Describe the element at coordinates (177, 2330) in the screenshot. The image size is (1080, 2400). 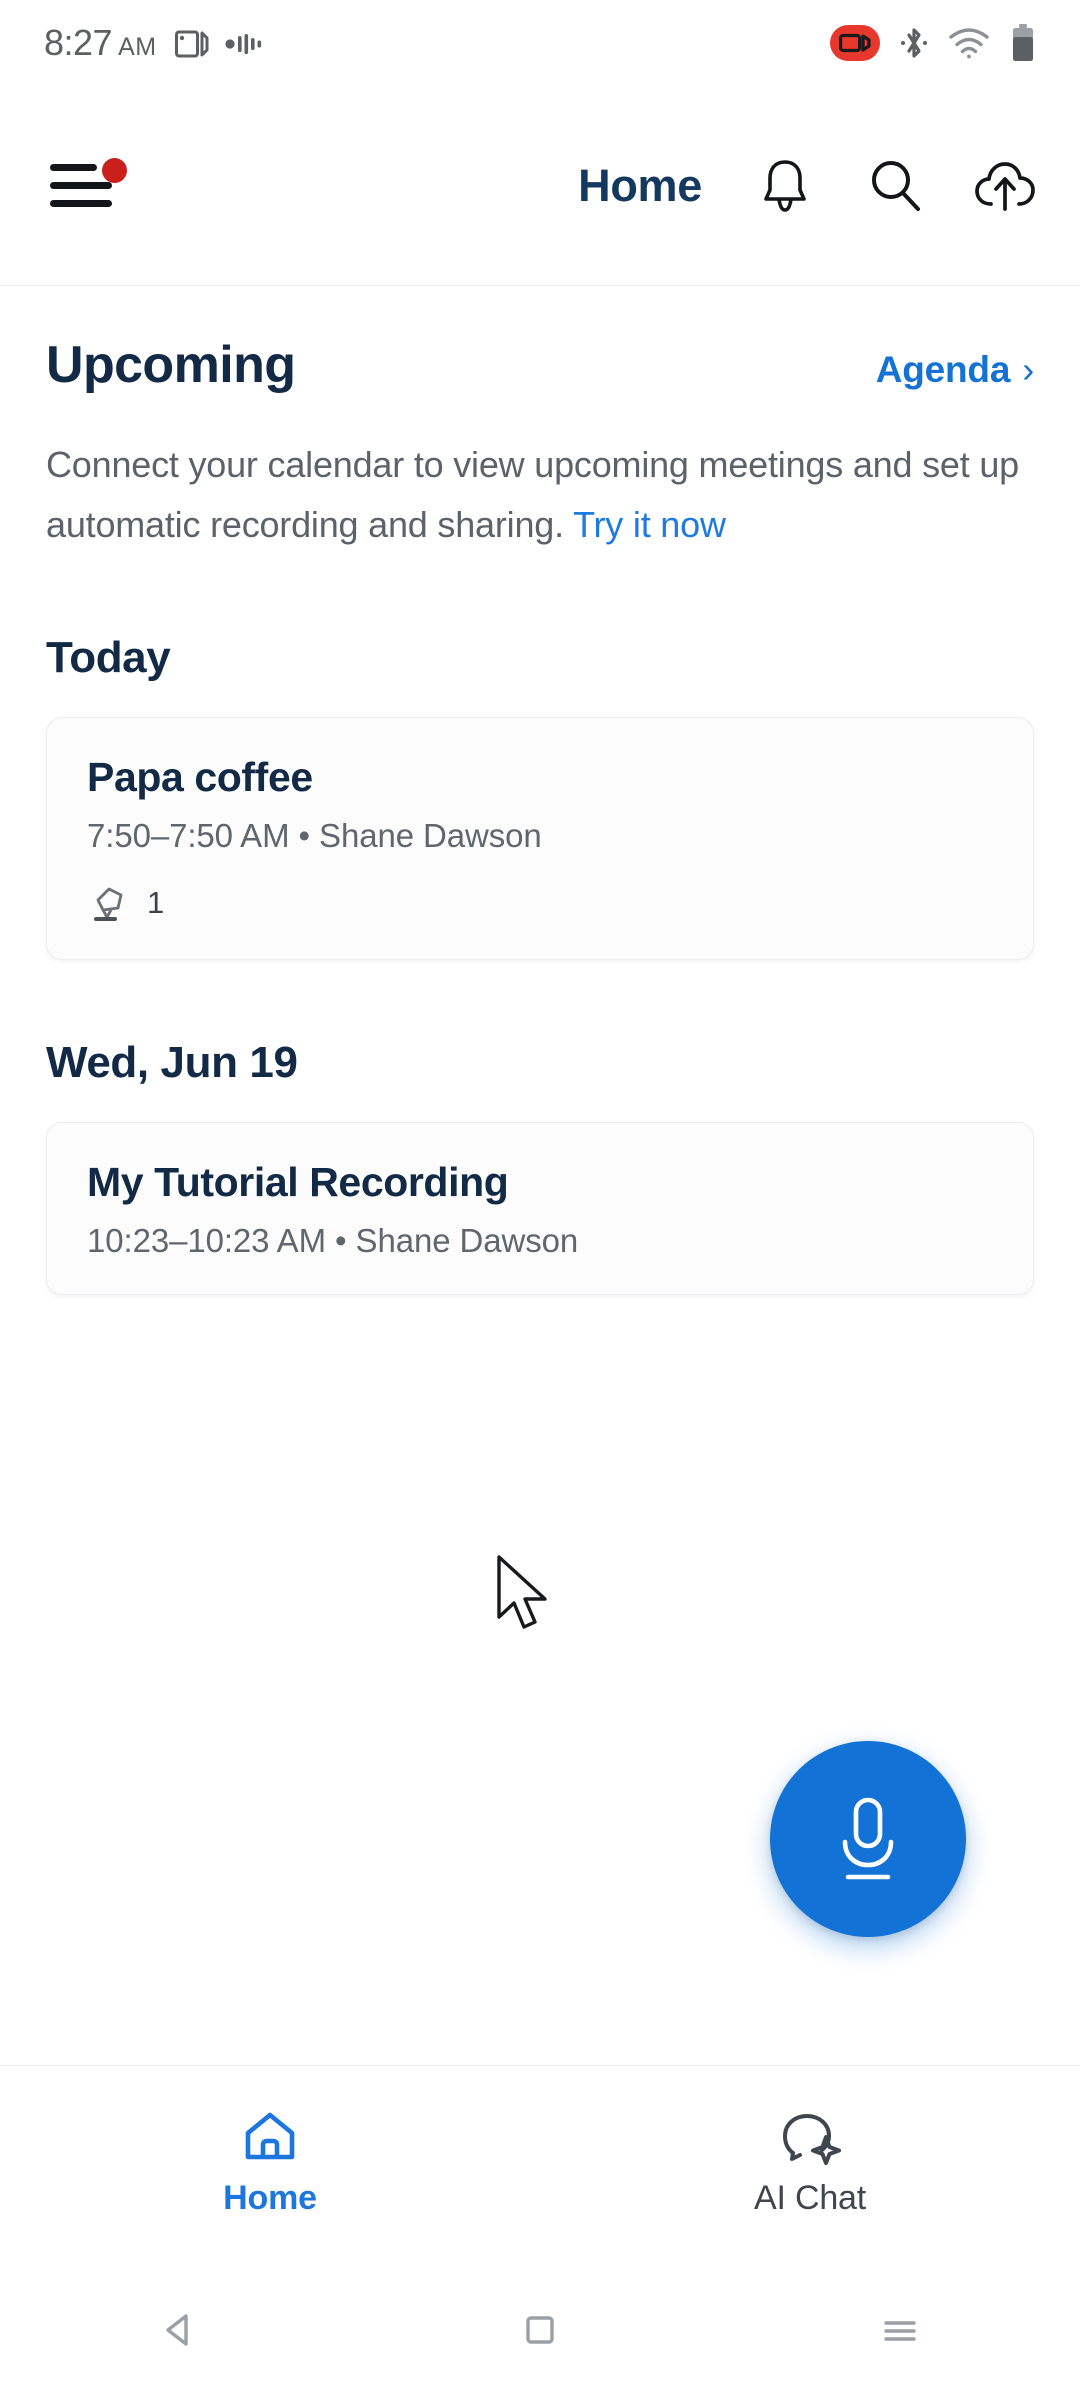
I see `back-triangle-icon` at that location.